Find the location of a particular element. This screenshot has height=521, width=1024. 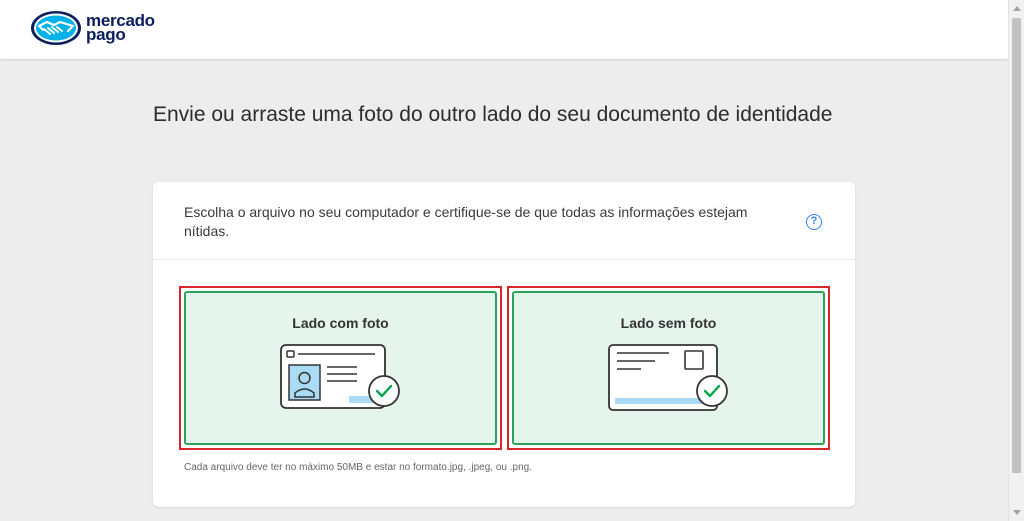

brand-name: mercado pago is located at coordinates (120, 28).